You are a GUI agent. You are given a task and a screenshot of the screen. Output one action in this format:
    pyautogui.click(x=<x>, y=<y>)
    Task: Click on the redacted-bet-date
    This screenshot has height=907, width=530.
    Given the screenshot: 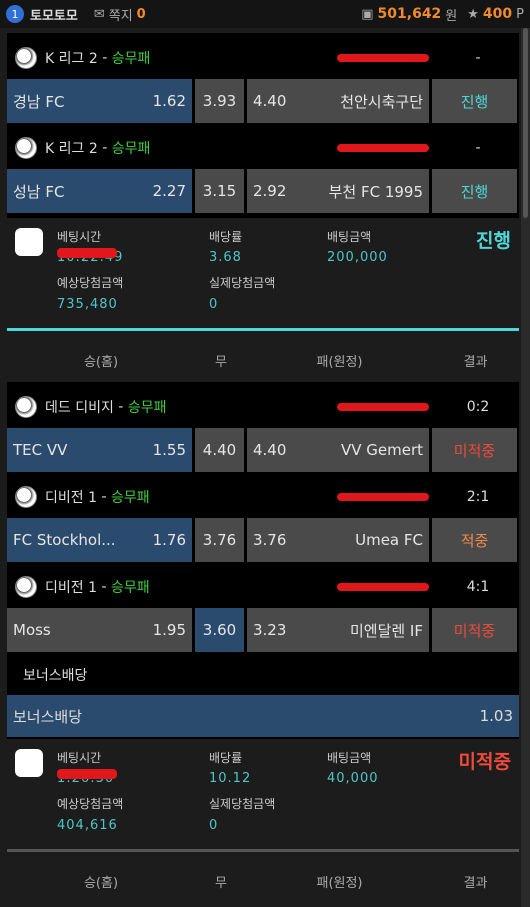 What is the action you would take?
    pyautogui.click(x=87, y=253)
    